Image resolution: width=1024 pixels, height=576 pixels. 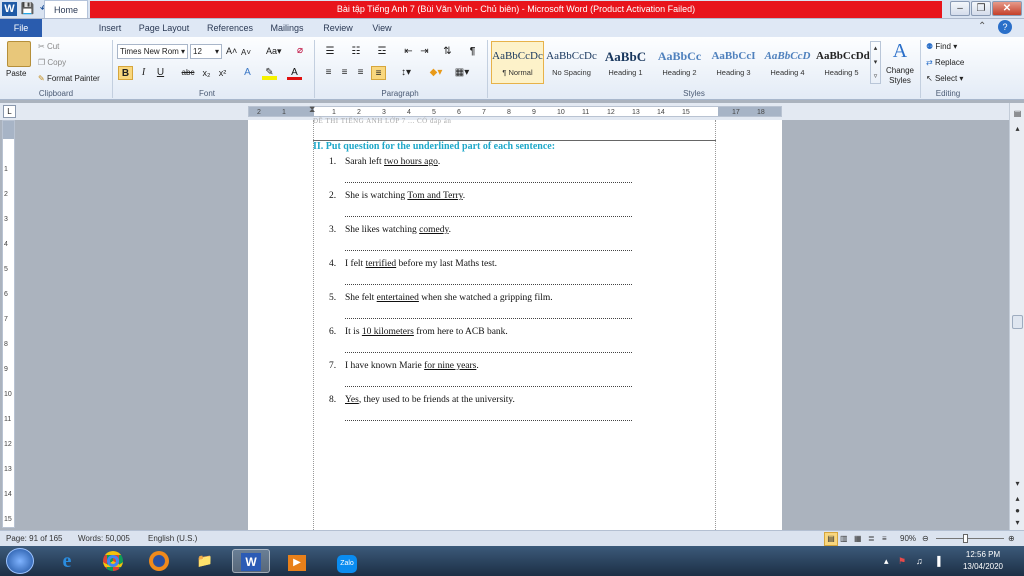 I want to click on font-size-box: 12 ▾, so click(x=206, y=51).